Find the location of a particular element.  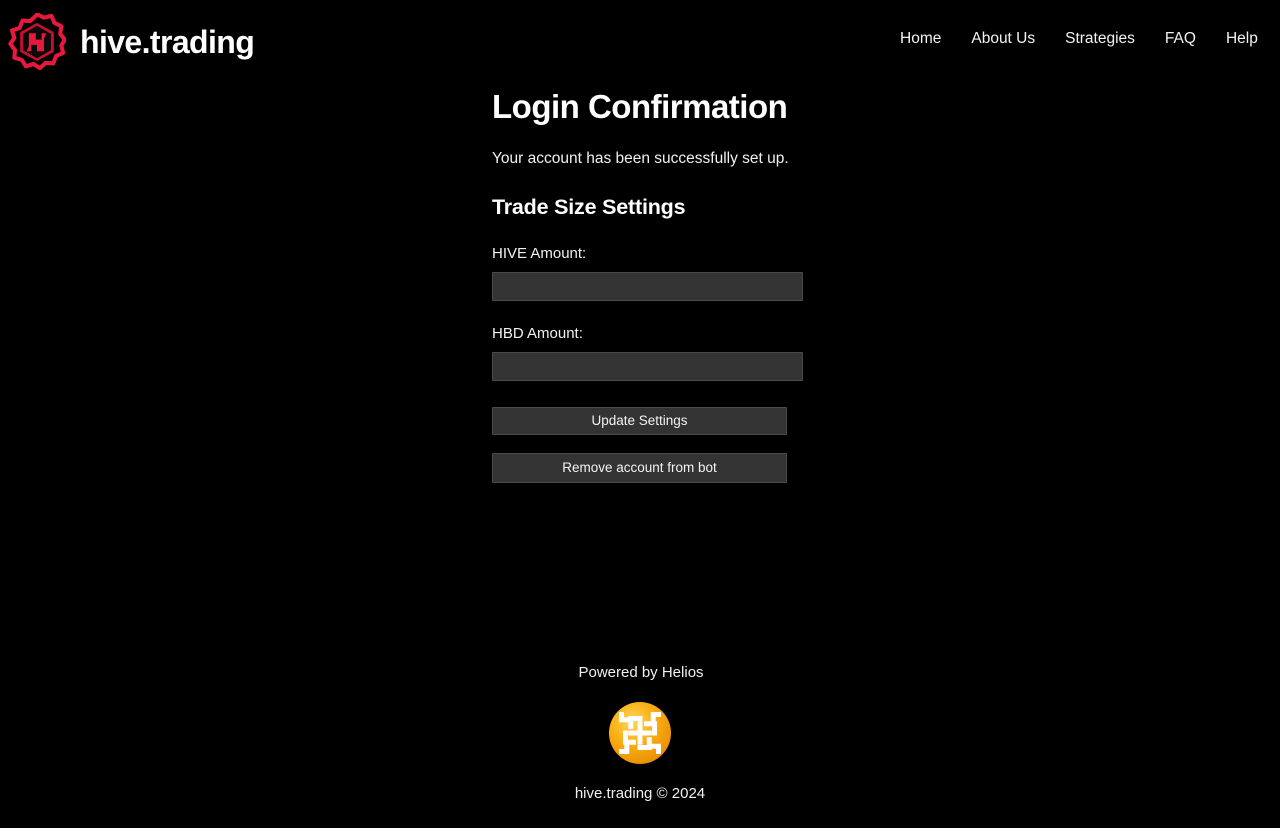

hive-amount-input is located at coordinates (647, 286).